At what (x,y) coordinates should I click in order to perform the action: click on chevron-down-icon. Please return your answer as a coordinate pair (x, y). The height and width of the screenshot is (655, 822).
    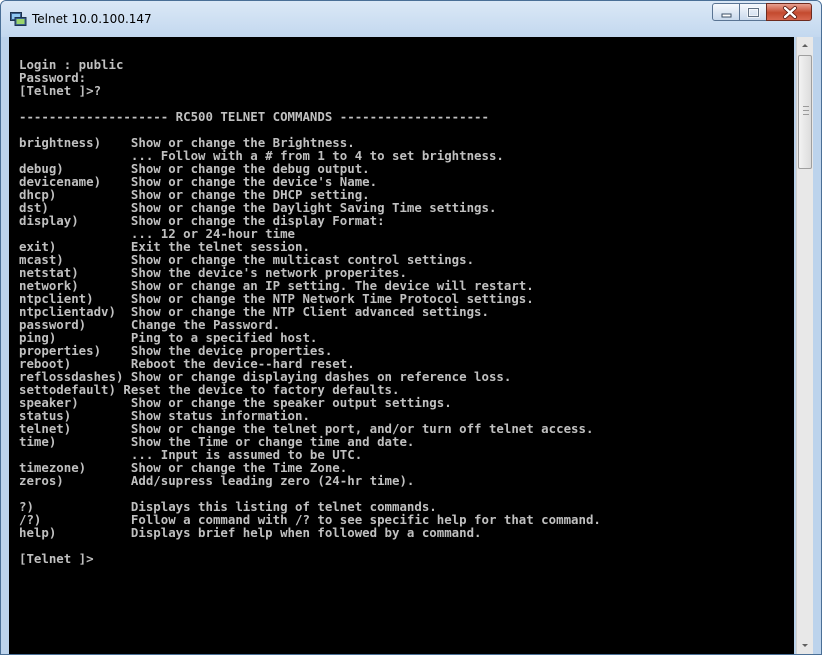
    Looking at the image, I should click on (805, 645).